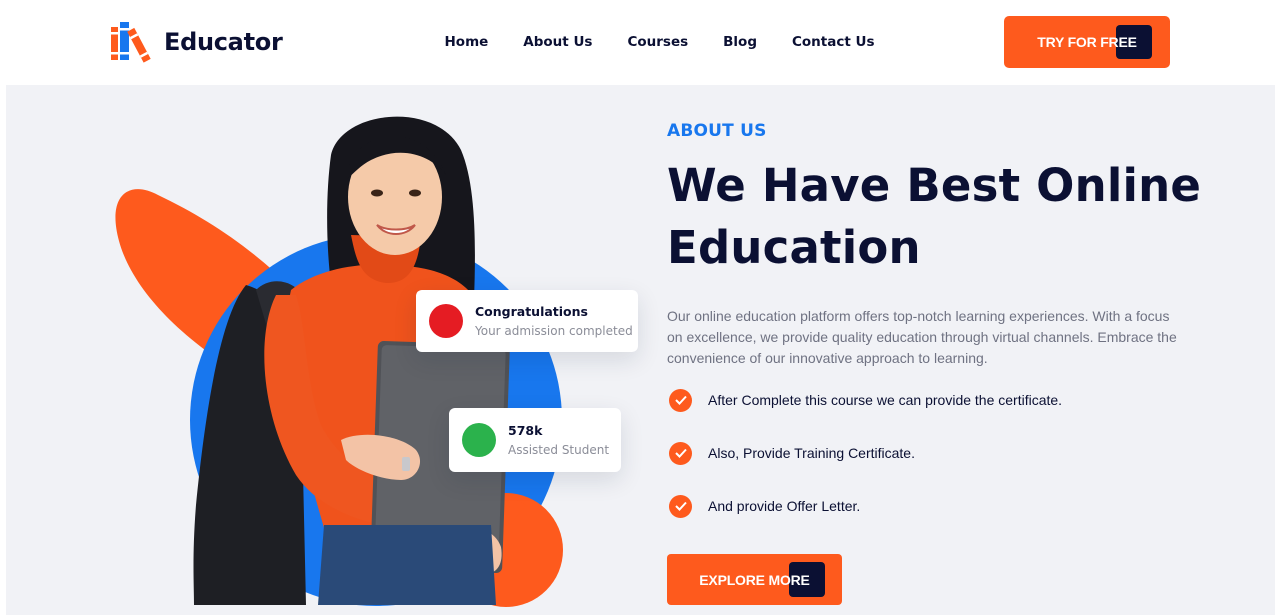 This screenshot has height=615, width=1280. Describe the element at coordinates (794, 247) in the screenshot. I see `title-line-2: Education` at that location.